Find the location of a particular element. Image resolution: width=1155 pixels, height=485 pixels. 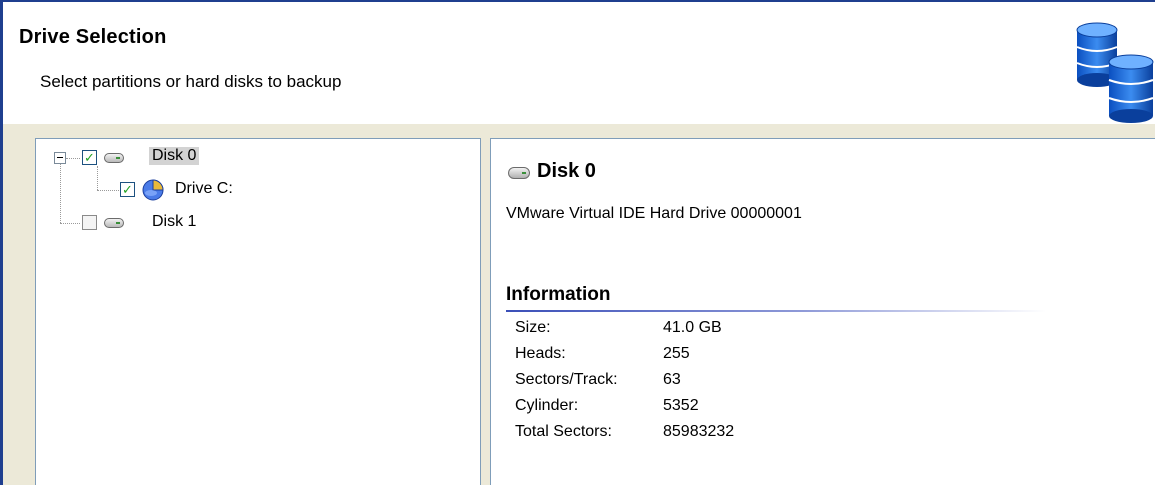

tree-item-disk-1: Disk 1 is located at coordinates (174, 222).